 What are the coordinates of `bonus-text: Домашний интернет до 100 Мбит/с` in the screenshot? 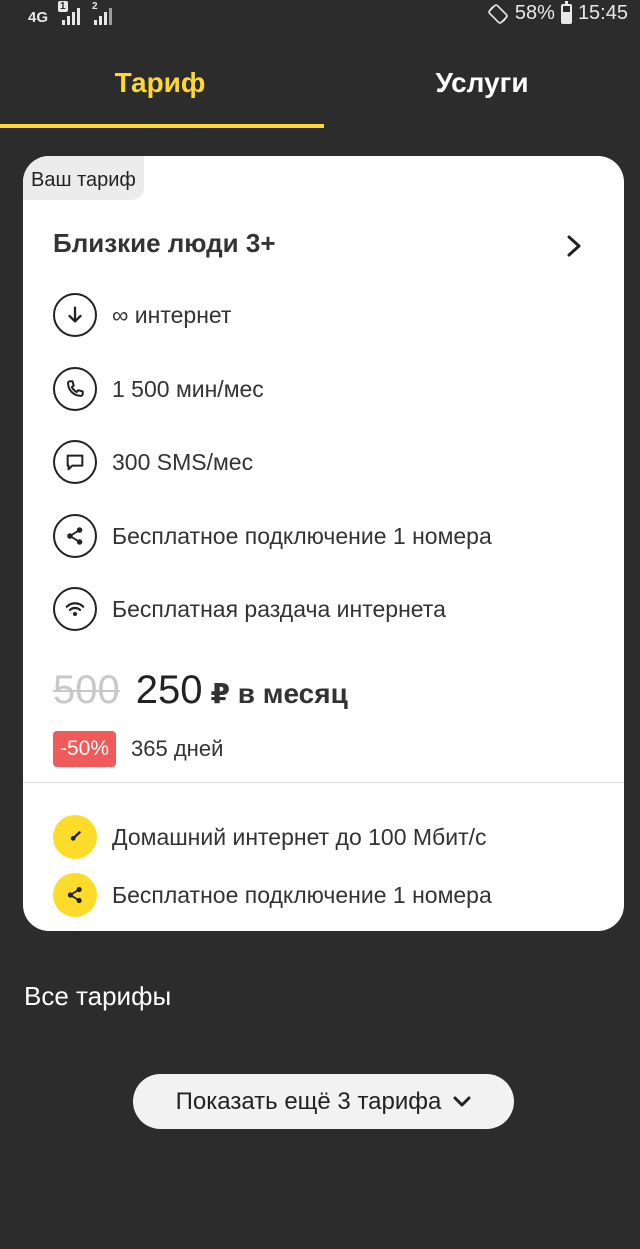 It's located at (299, 836).